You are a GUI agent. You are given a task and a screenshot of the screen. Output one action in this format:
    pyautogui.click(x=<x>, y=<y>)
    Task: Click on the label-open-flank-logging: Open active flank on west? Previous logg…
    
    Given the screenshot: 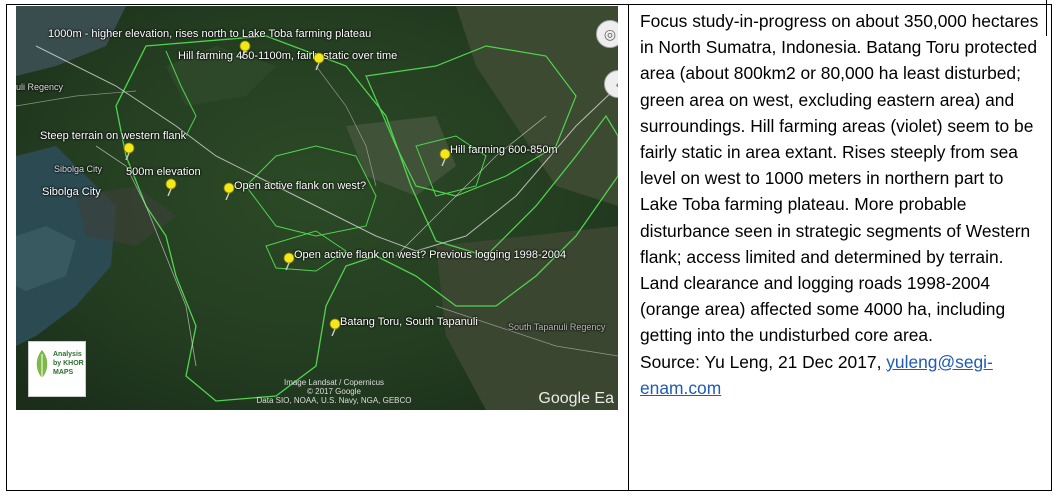 What is the action you would take?
    pyautogui.click(x=430, y=255)
    